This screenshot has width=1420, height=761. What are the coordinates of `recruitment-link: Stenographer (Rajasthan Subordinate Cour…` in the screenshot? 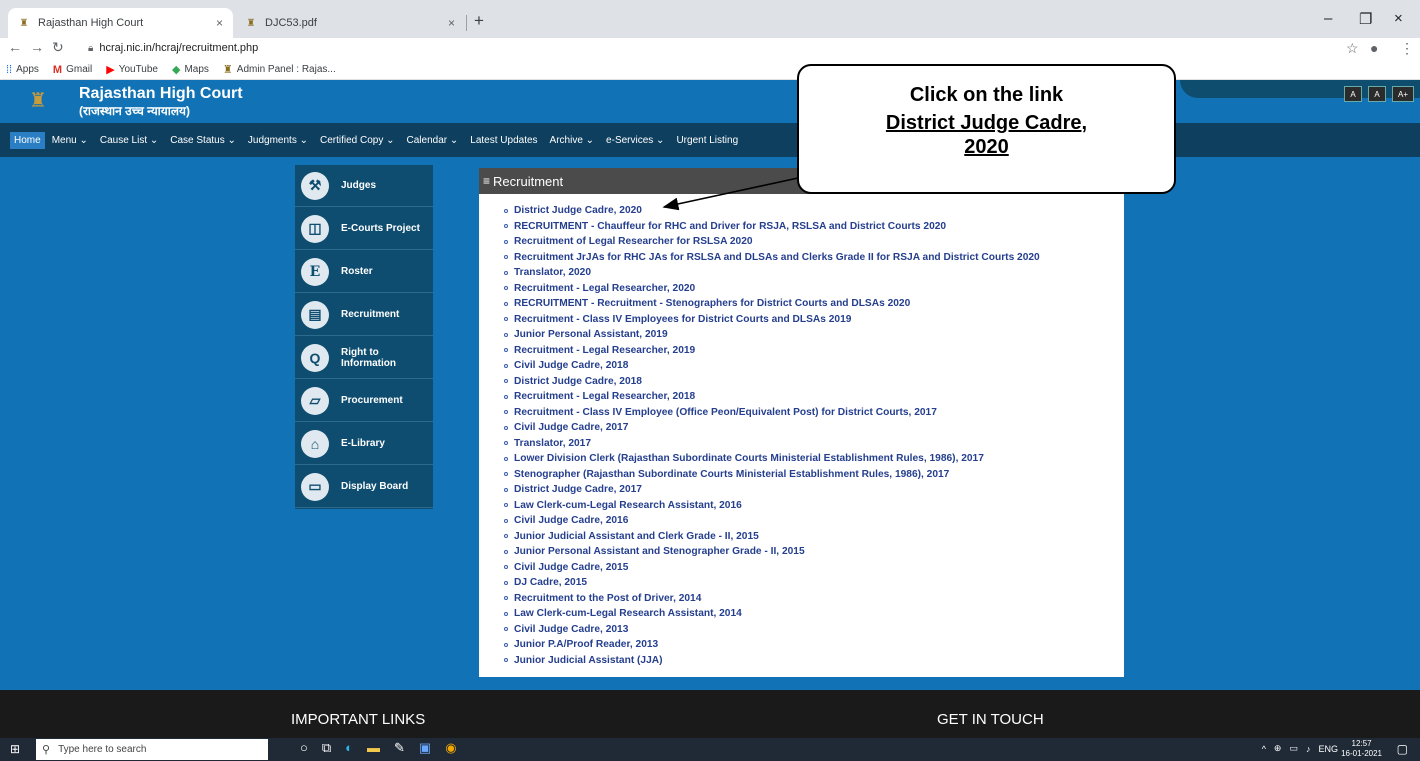 It's located at (772, 475).